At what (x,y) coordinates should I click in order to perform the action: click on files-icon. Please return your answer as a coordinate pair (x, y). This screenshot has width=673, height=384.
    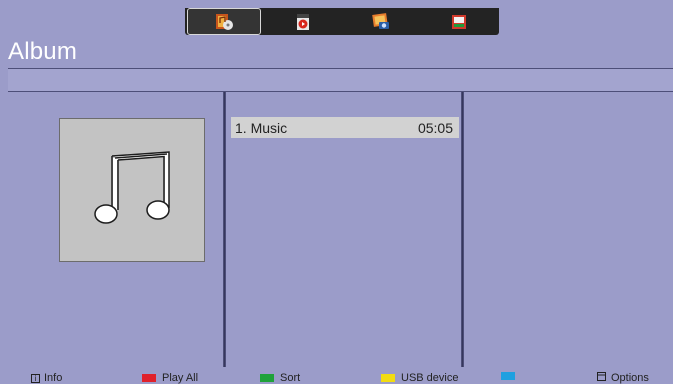
    Looking at the image, I should click on (459, 22).